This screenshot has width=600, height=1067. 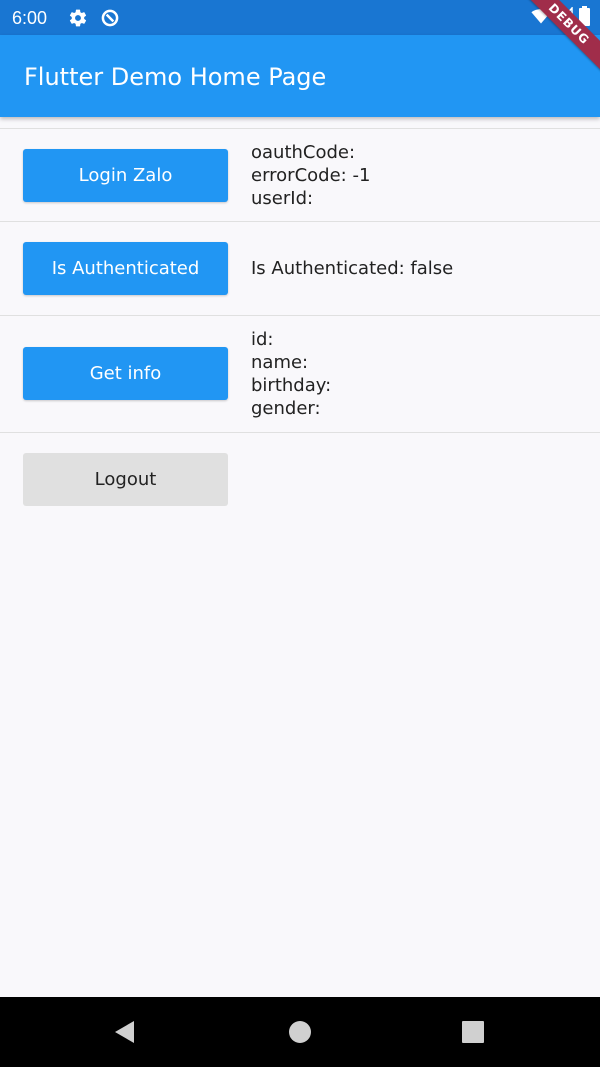 I want to click on sync-icon, so click(x=110, y=18).